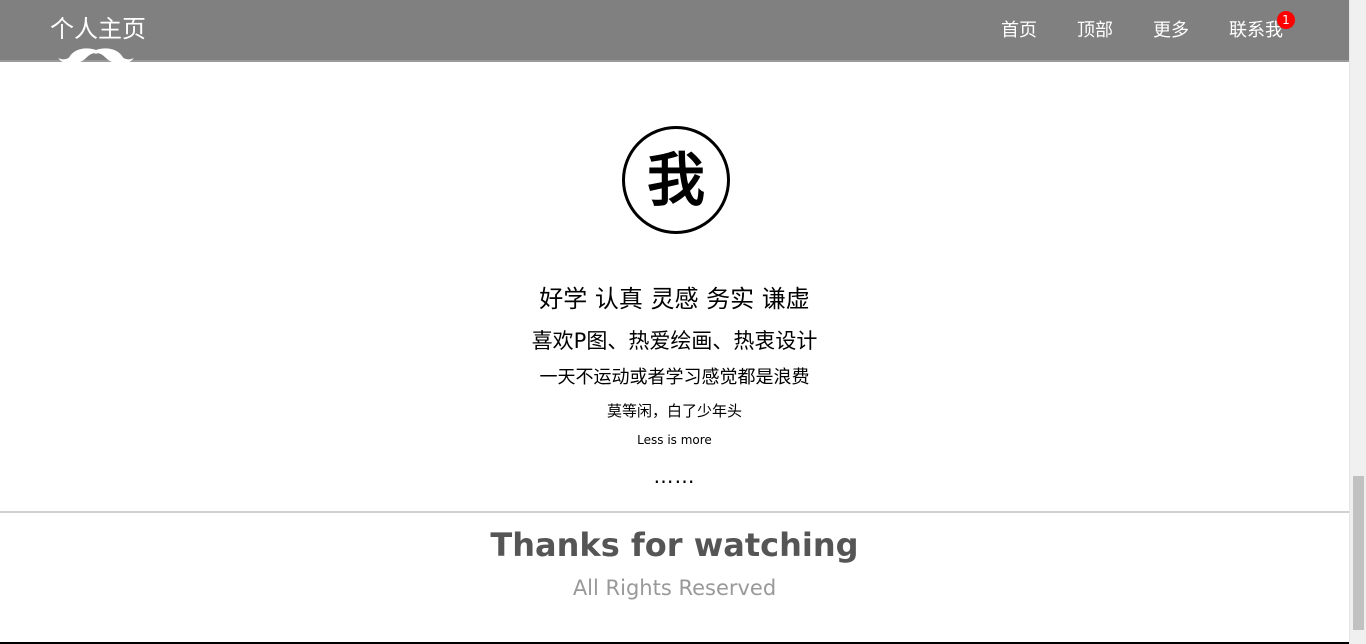 The width and height of the screenshot is (1366, 644). What do you see at coordinates (1357, 322) in the screenshot?
I see `vertical-scrollbar` at bounding box center [1357, 322].